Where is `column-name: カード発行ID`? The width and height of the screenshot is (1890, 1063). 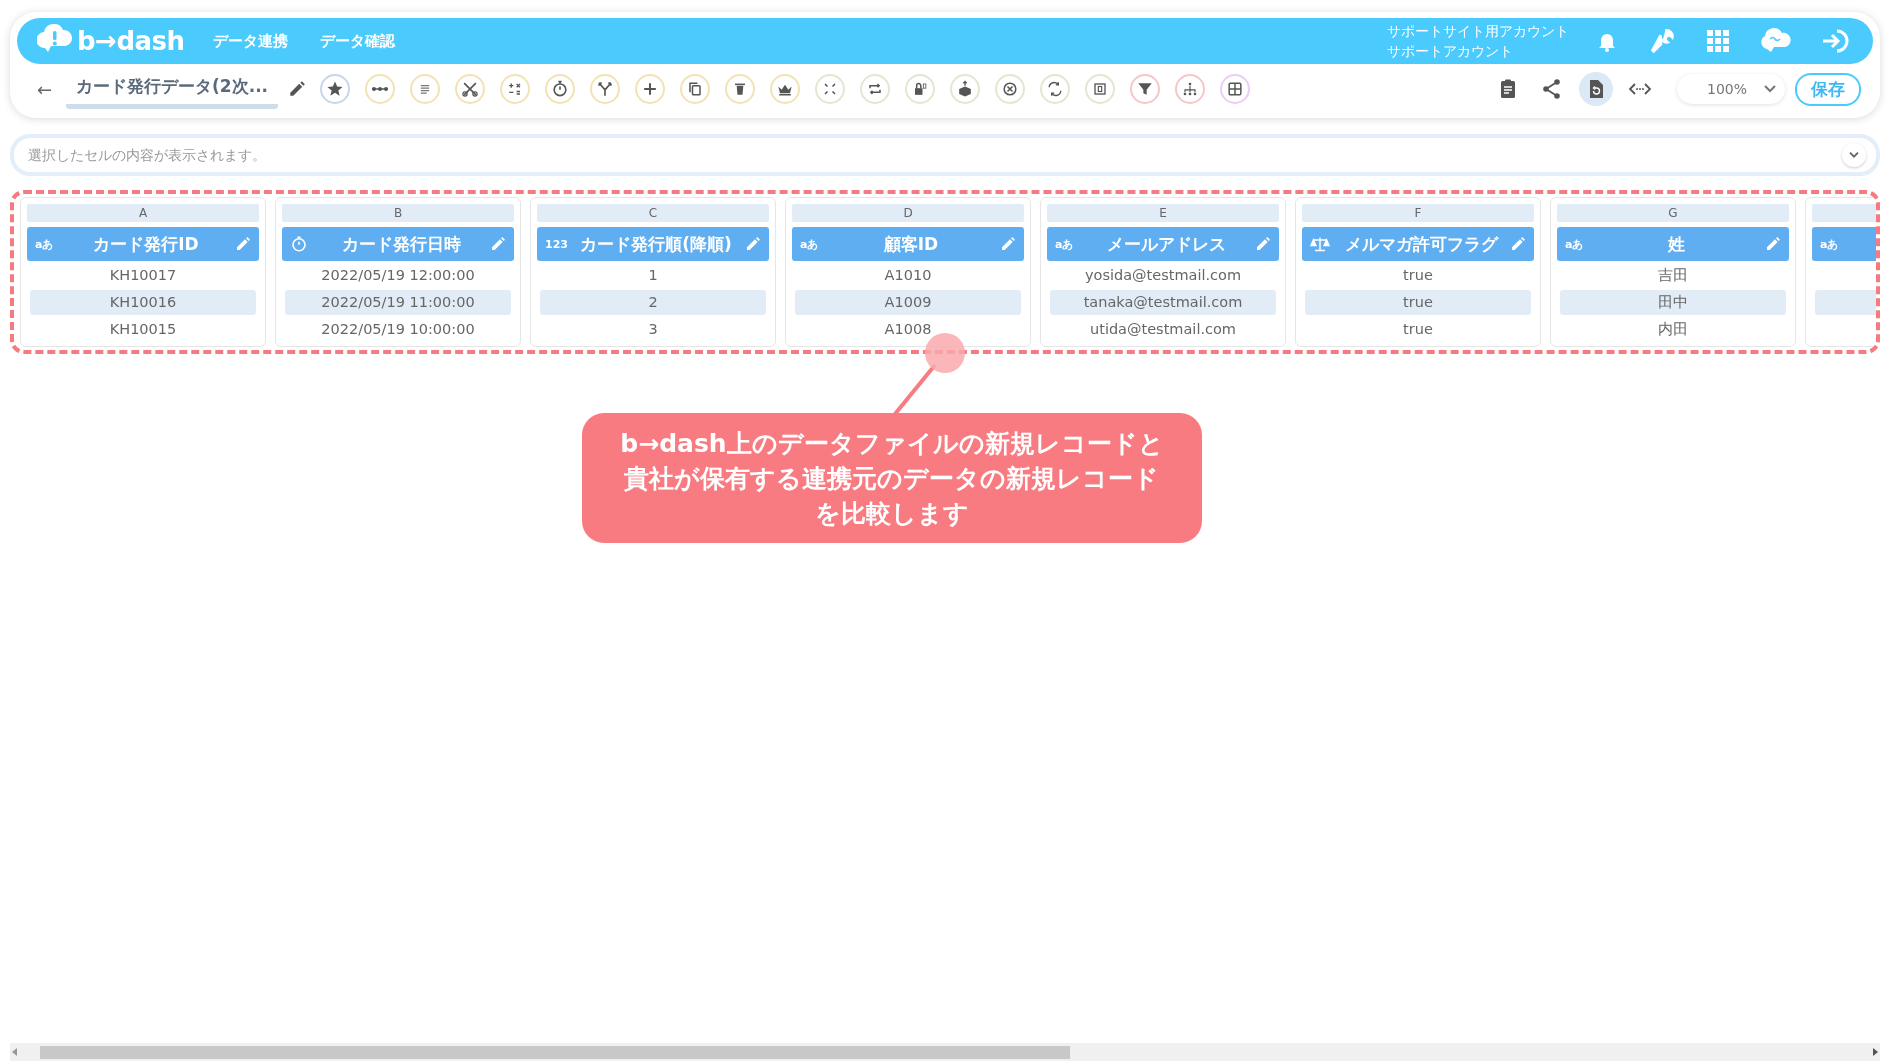 column-name: カード発行ID is located at coordinates (146, 244).